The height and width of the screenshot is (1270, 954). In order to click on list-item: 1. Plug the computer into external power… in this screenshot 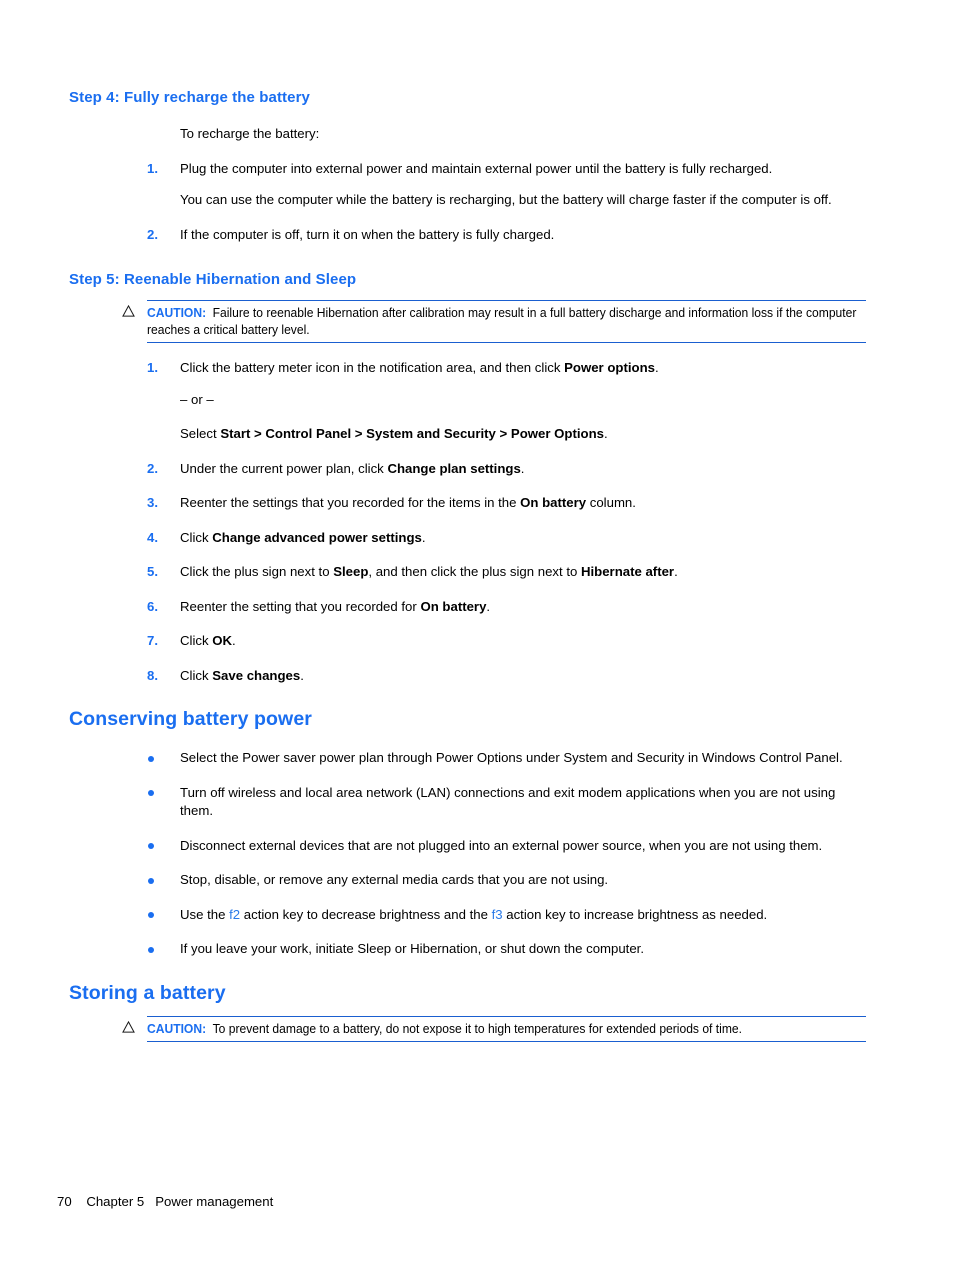, I will do `click(469, 169)`.